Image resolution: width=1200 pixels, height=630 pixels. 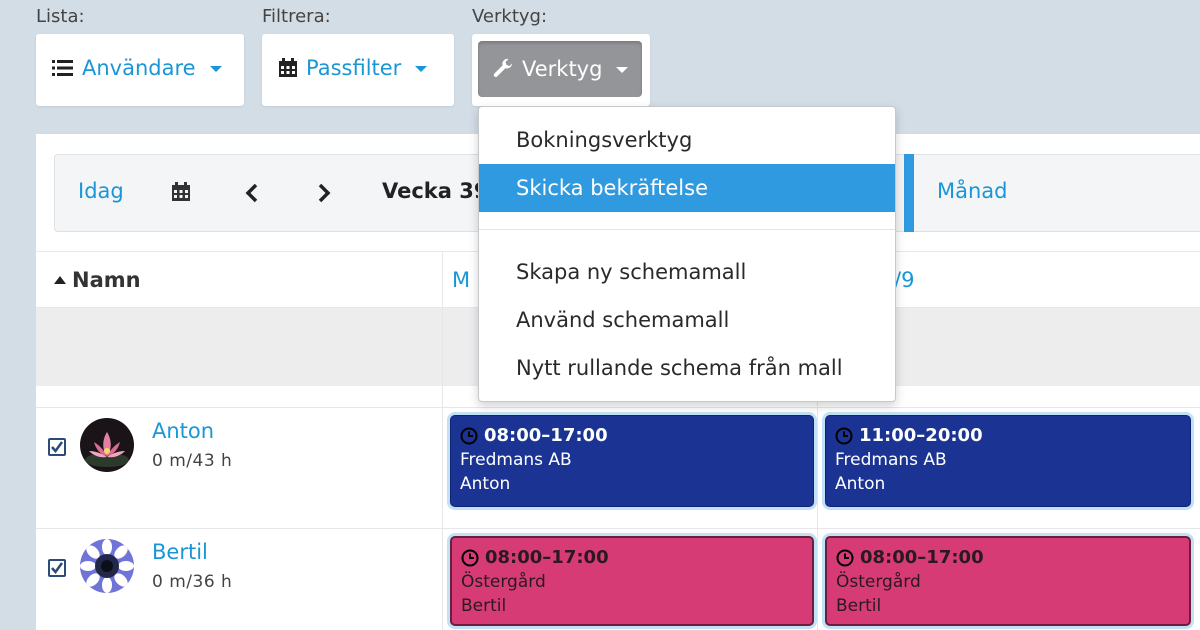 What do you see at coordinates (296, 16) in the screenshot?
I see `filter-group-label: Filtrera:` at bounding box center [296, 16].